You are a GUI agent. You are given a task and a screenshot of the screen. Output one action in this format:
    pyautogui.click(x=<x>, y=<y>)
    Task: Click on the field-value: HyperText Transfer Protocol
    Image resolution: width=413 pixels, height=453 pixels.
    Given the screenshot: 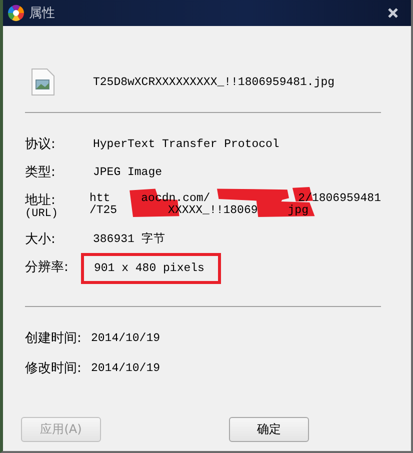 What is the action you would take?
    pyautogui.click(x=186, y=144)
    